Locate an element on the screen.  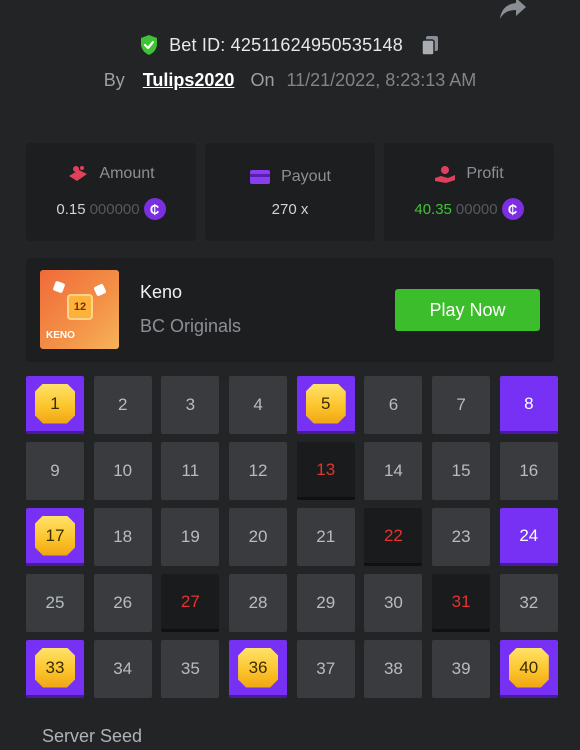
keno-cell-number: 35 is located at coordinates (190, 668).